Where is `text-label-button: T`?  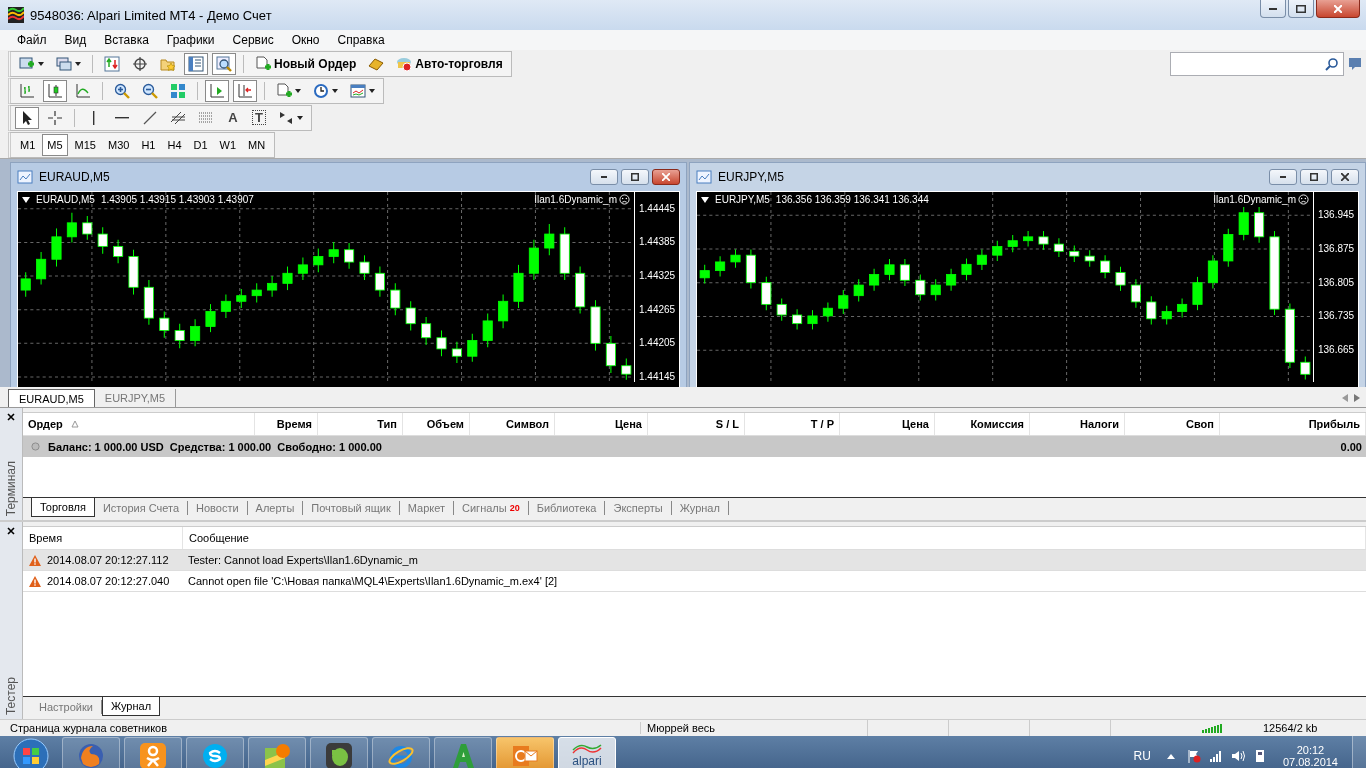 text-label-button: T is located at coordinates (259, 117).